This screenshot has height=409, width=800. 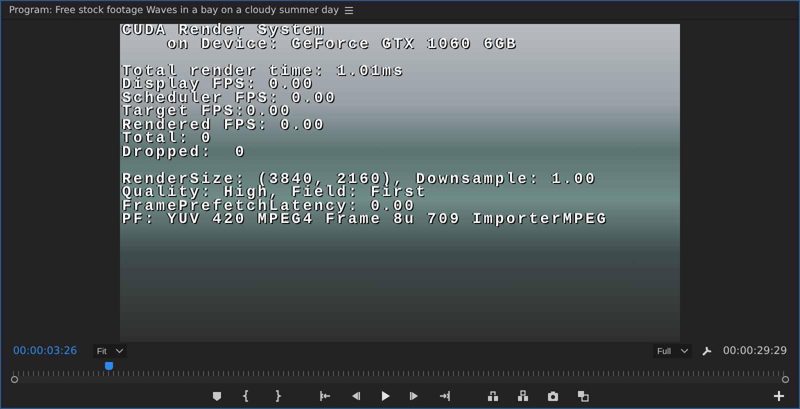 What do you see at coordinates (445, 396) in the screenshot?
I see `go-to-out-icon` at bounding box center [445, 396].